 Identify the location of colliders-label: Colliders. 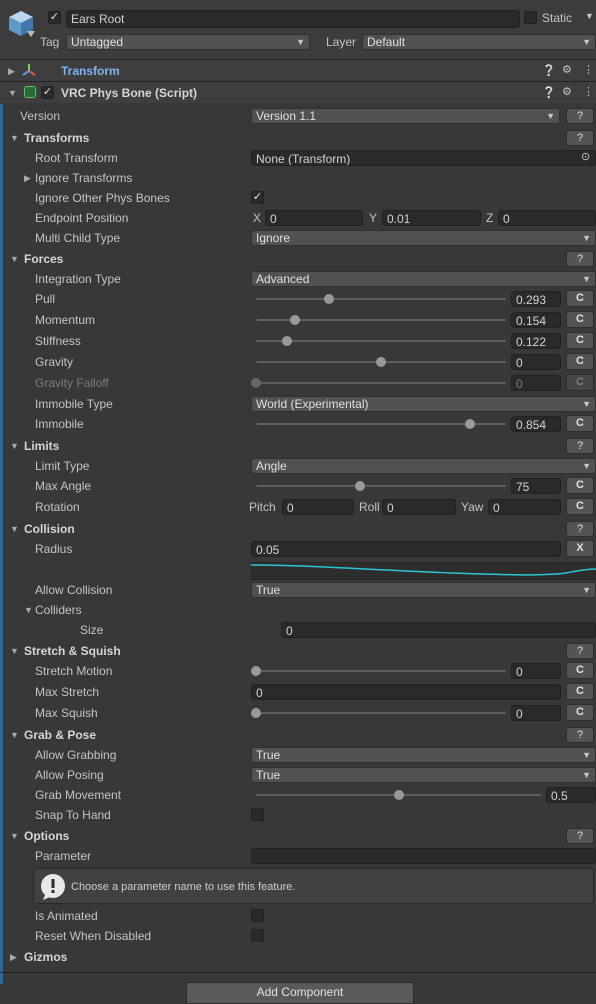
(58, 610).